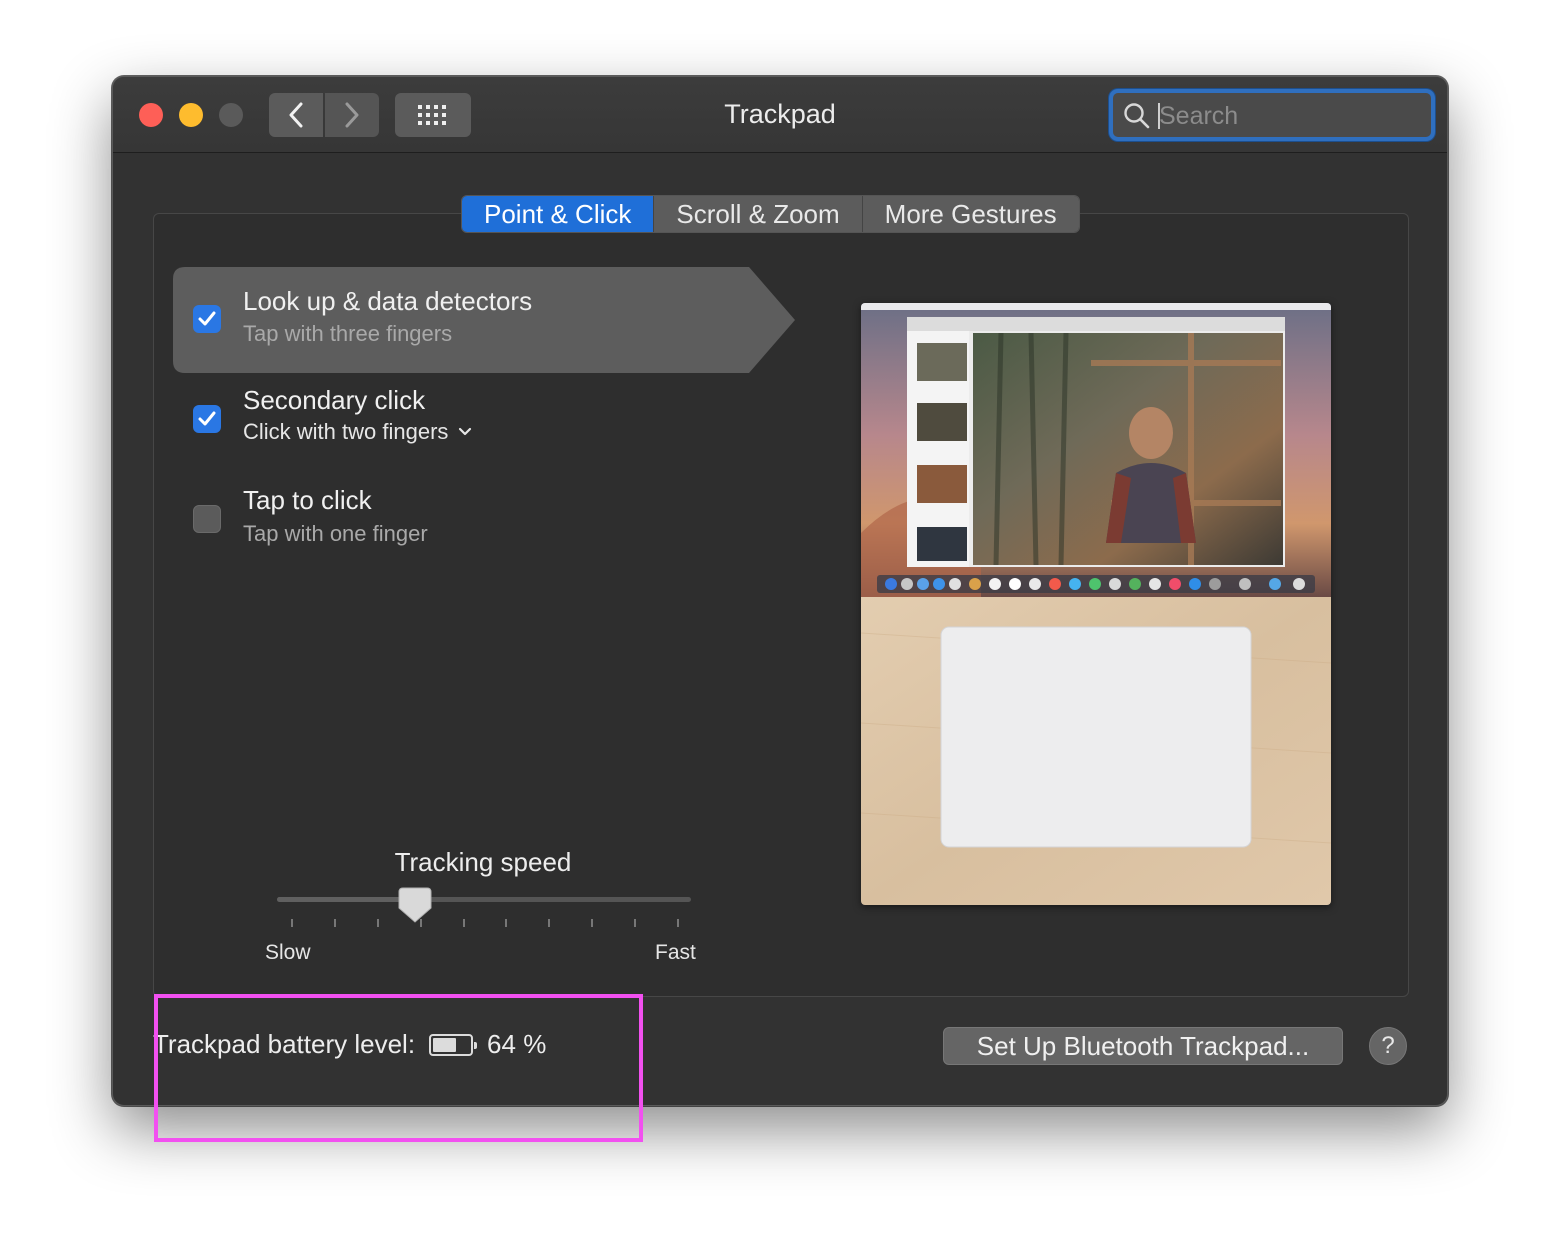 The image size is (1560, 1254). I want to click on tap-to-click-title: Tap to click, so click(307, 500).